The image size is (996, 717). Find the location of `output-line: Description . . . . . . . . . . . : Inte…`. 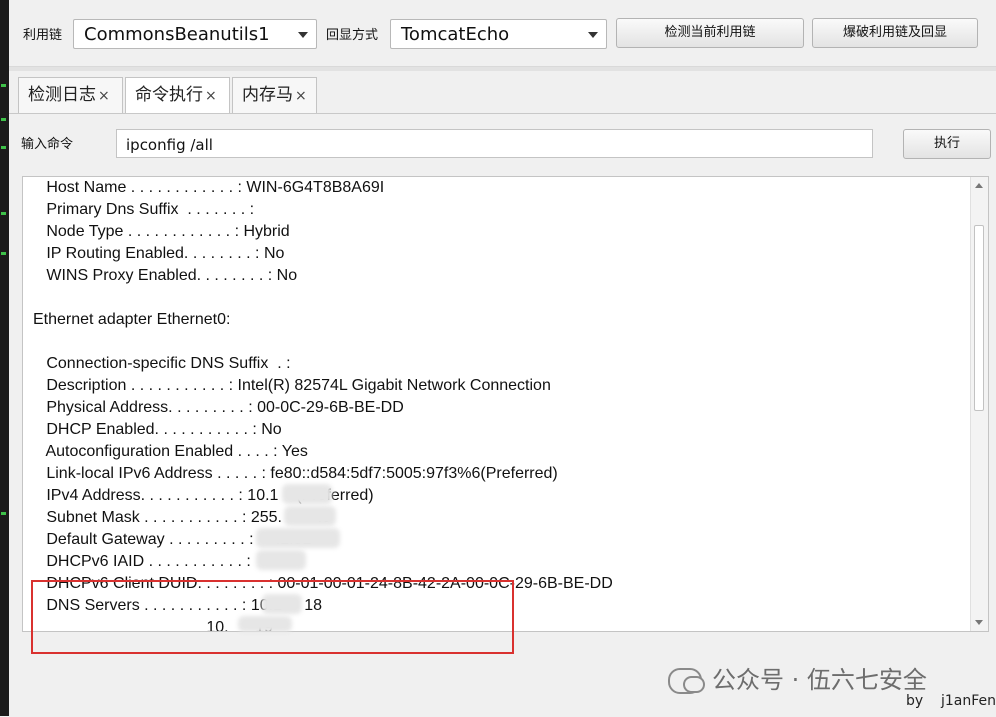

output-line: Description . . . . . . . . . . . : Inte… is located at coordinates (292, 385).